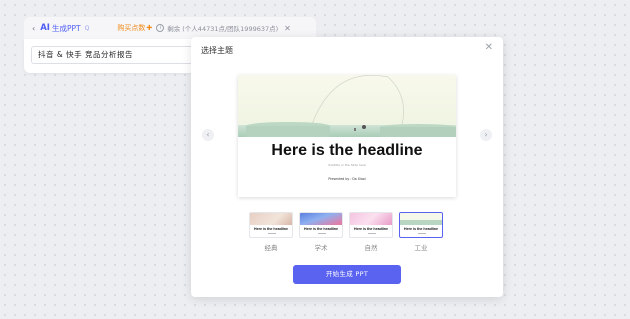 This screenshot has width=630, height=319. What do you see at coordinates (66, 28) in the screenshot?
I see `generate-ppt-label: 生成PPT` at bounding box center [66, 28].